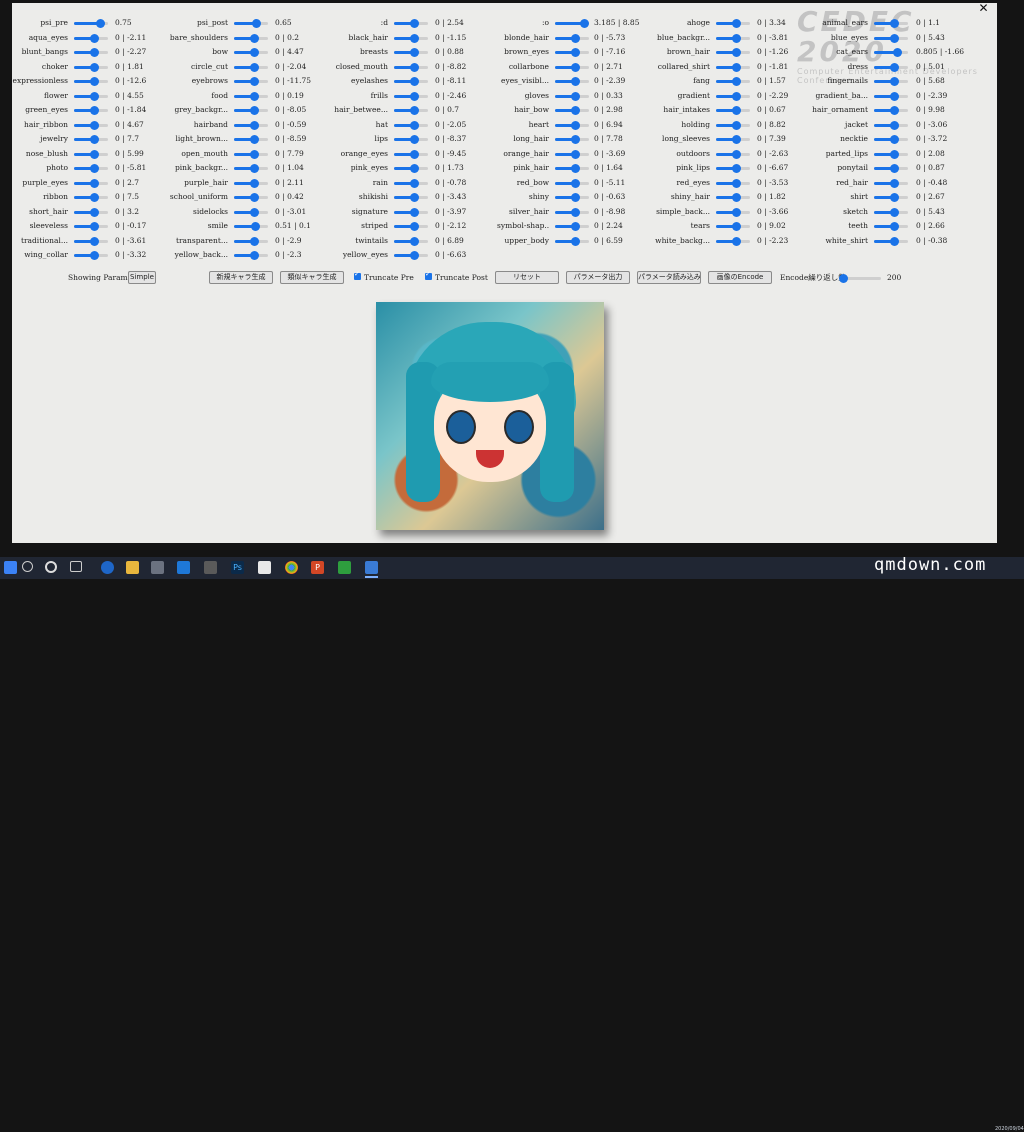 The height and width of the screenshot is (1132, 1024). I want to click on truncate-post-checkbox, so click(428, 275).